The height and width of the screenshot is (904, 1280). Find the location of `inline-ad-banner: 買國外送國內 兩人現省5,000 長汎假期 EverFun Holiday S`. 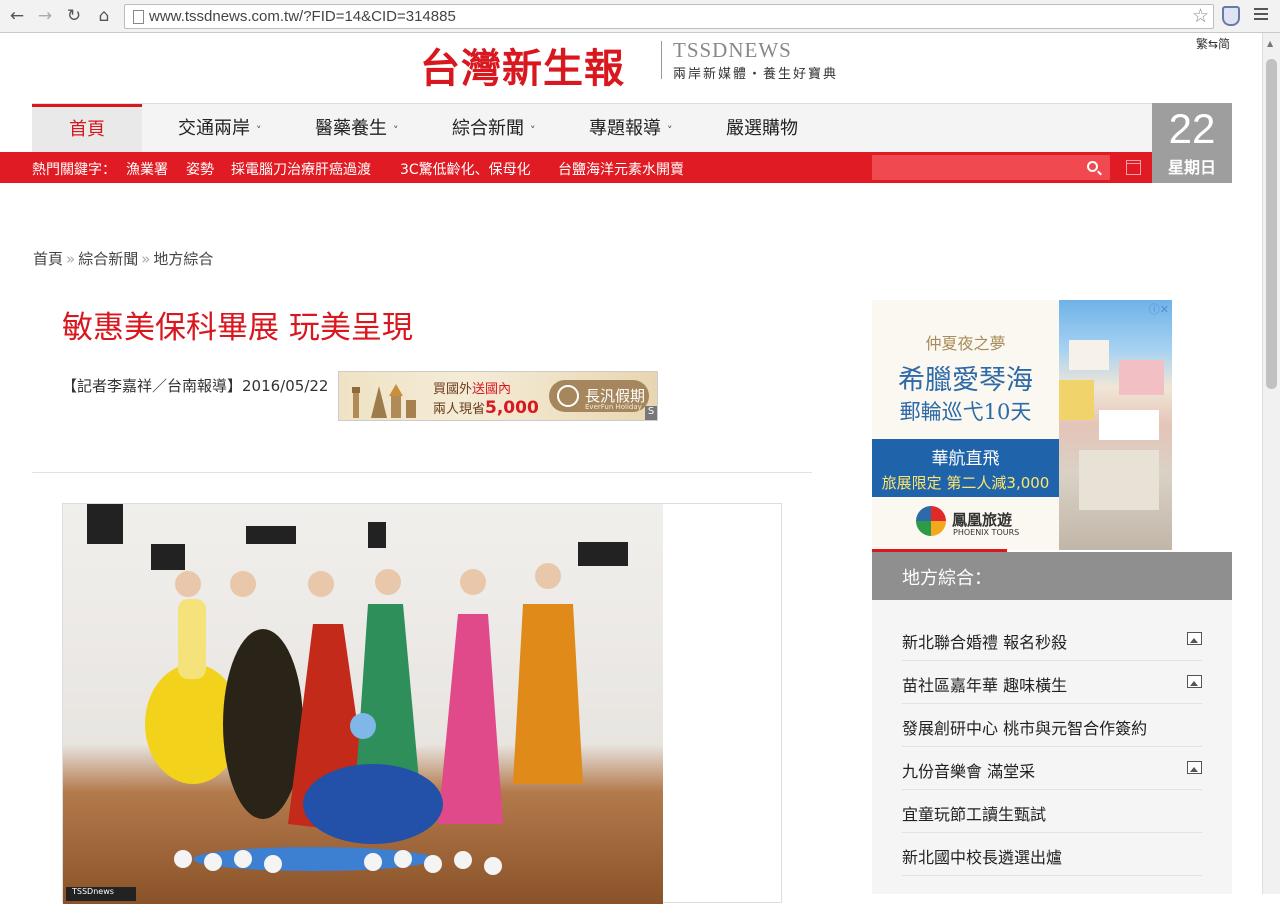

inline-ad-banner: 買國外送國內 兩人現省5,000 長汎假期 EverFun Holiday S is located at coordinates (498, 396).